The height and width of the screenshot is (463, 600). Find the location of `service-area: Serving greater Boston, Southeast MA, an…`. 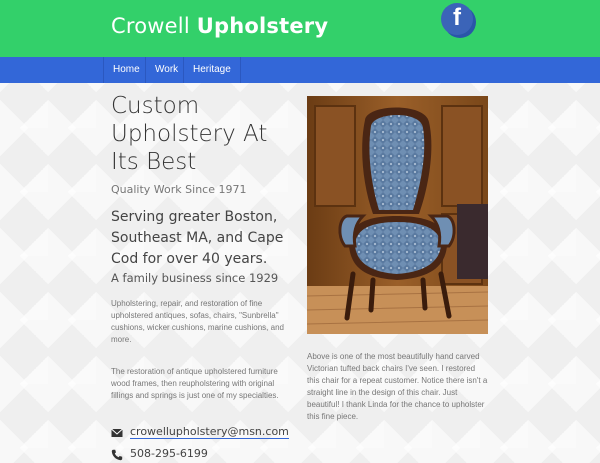

service-area: Serving greater Boston, Southeast MA, an… is located at coordinates (197, 238).